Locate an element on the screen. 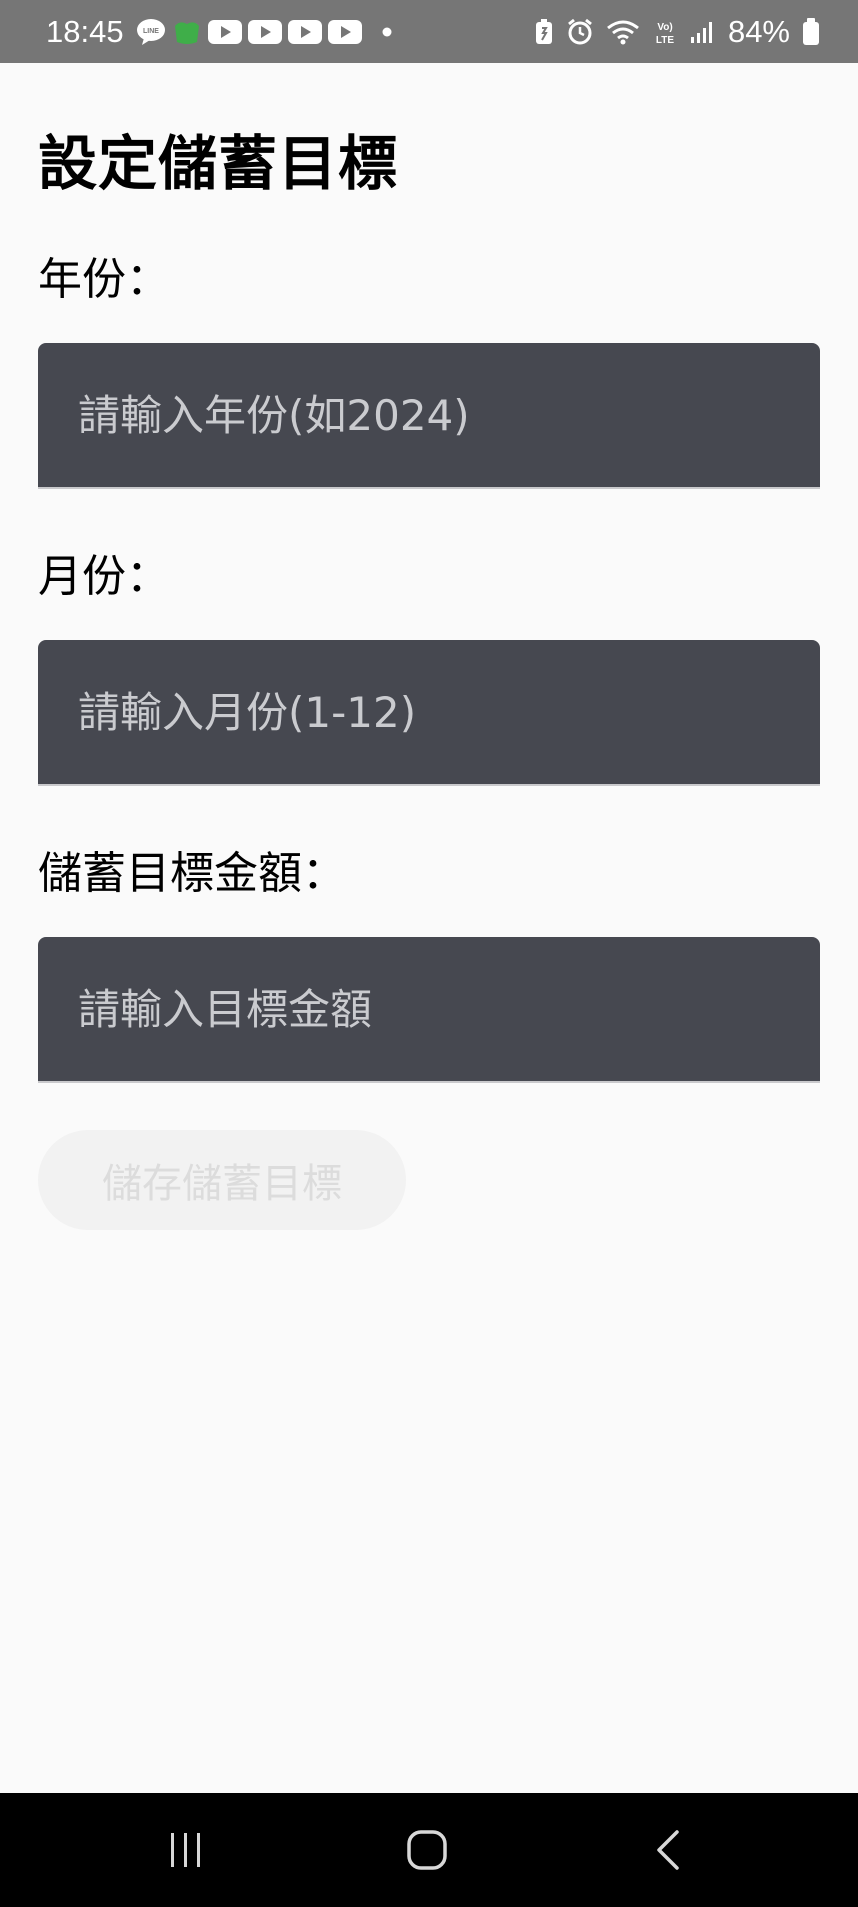 The width and height of the screenshot is (858, 1907). system-icons: Vo) LTE 84% is located at coordinates (677, 32).